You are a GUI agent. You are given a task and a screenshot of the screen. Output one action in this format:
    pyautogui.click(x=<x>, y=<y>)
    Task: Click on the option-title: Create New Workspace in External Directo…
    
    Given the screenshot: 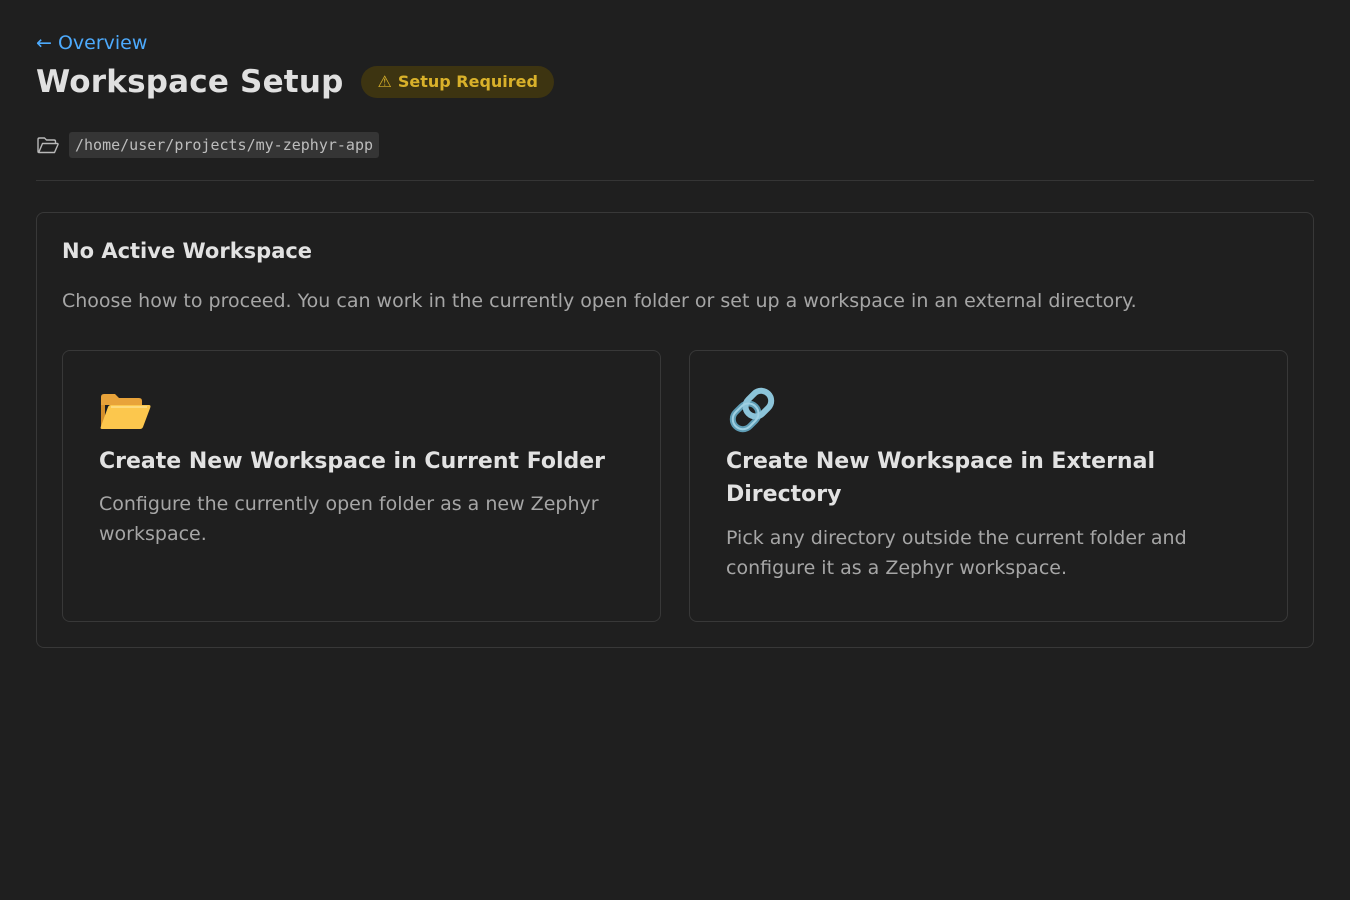 What is the action you would take?
    pyautogui.click(x=940, y=478)
    